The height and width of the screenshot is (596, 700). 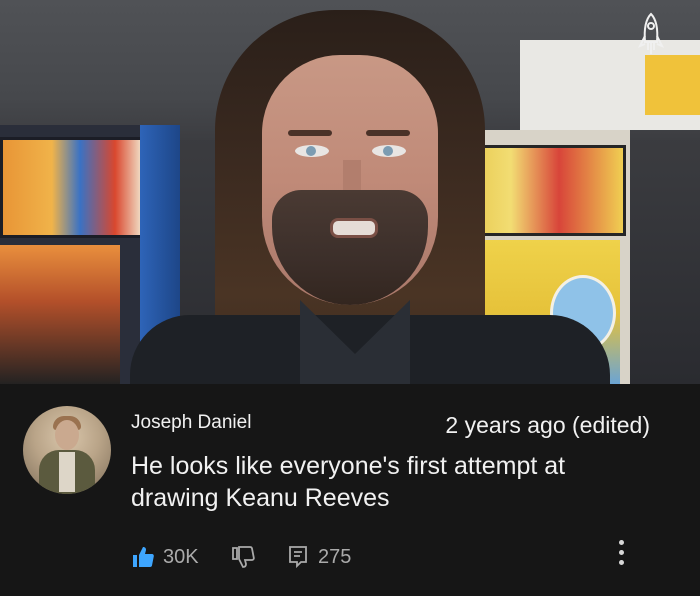 I want to click on reply-button: 275, so click(x=318, y=557).